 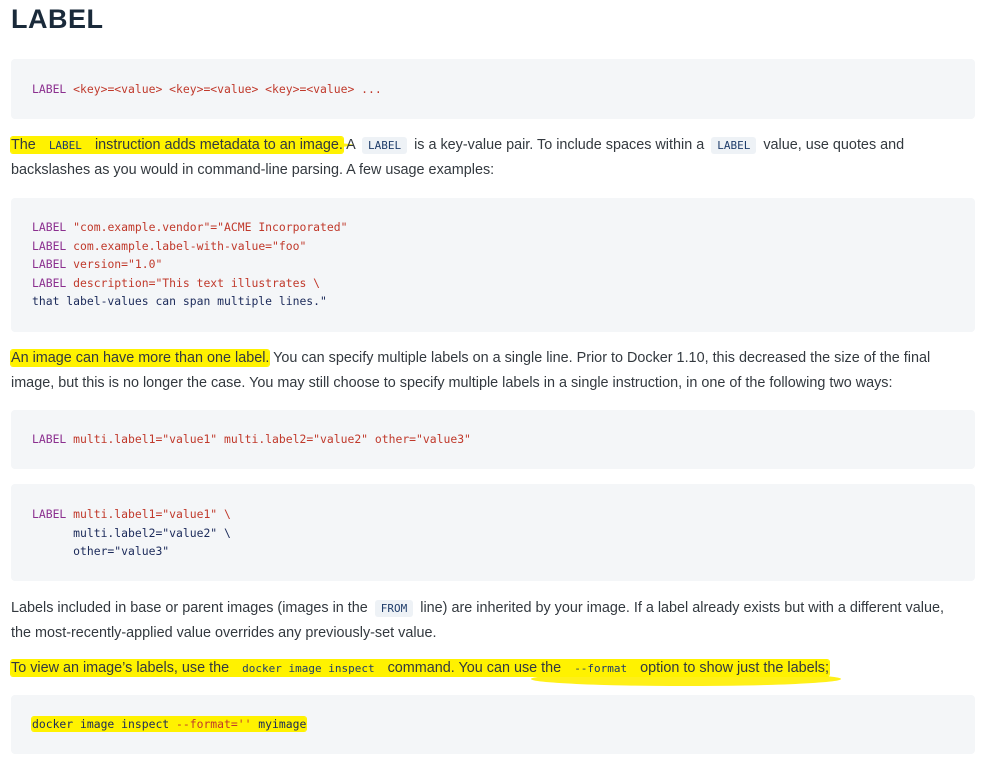 What do you see at coordinates (394, 608) in the screenshot?
I see `inline-code-from: FROM` at bounding box center [394, 608].